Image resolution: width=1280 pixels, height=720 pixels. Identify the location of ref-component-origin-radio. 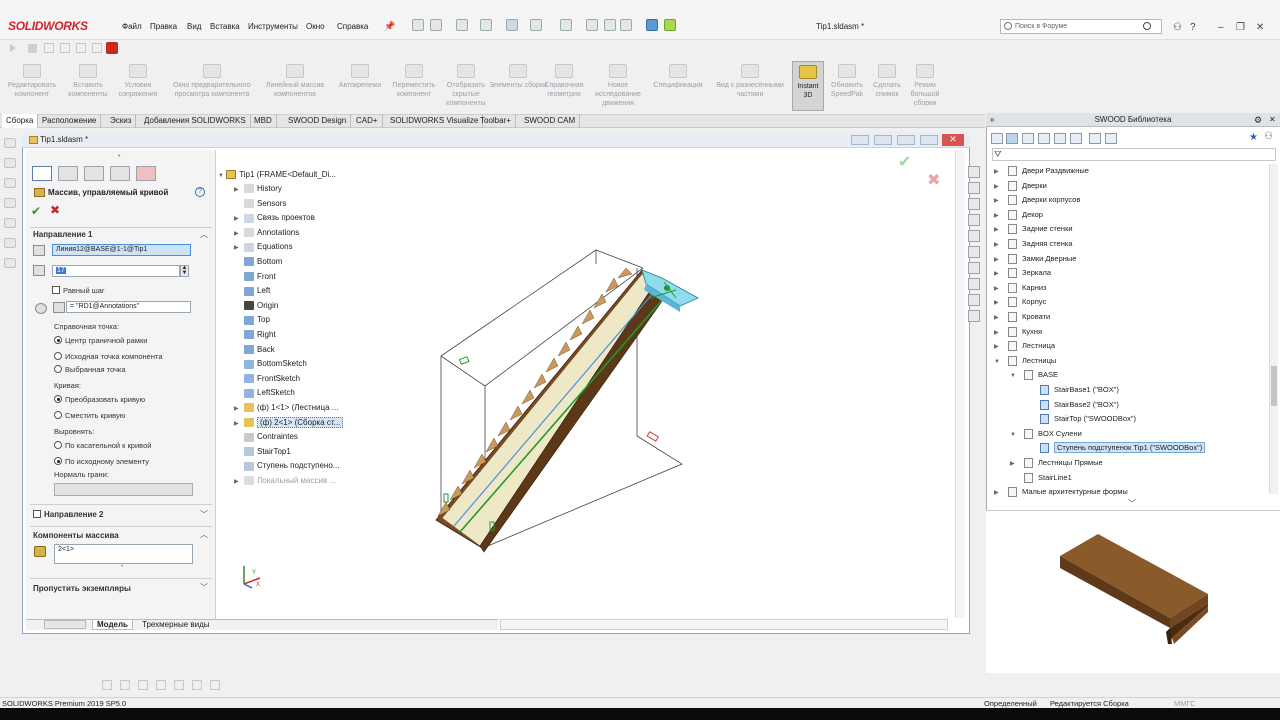
(58, 356).